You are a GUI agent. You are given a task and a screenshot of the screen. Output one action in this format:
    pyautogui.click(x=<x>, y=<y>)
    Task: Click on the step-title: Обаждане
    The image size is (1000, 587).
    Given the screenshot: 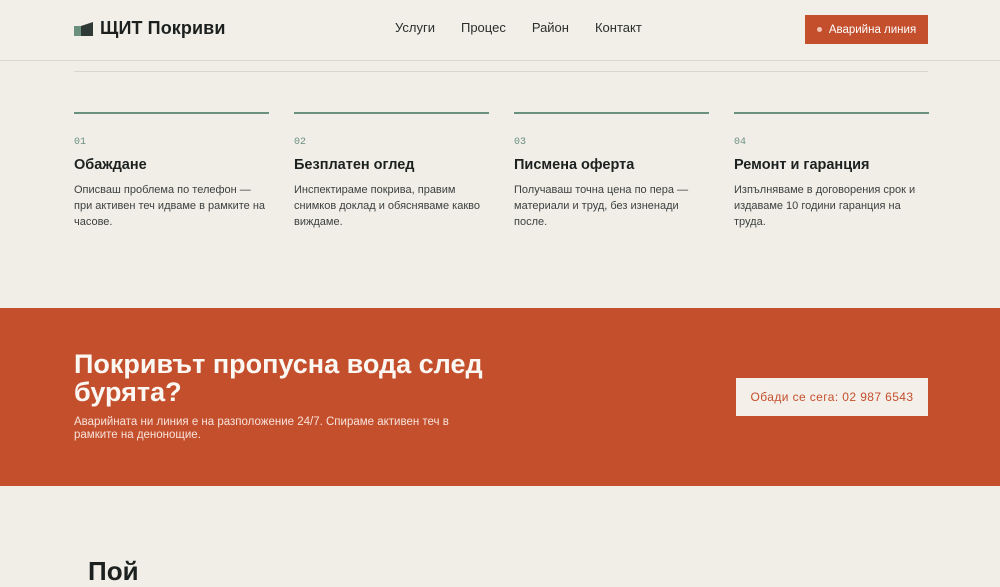 What is the action you would take?
    pyautogui.click(x=110, y=165)
    